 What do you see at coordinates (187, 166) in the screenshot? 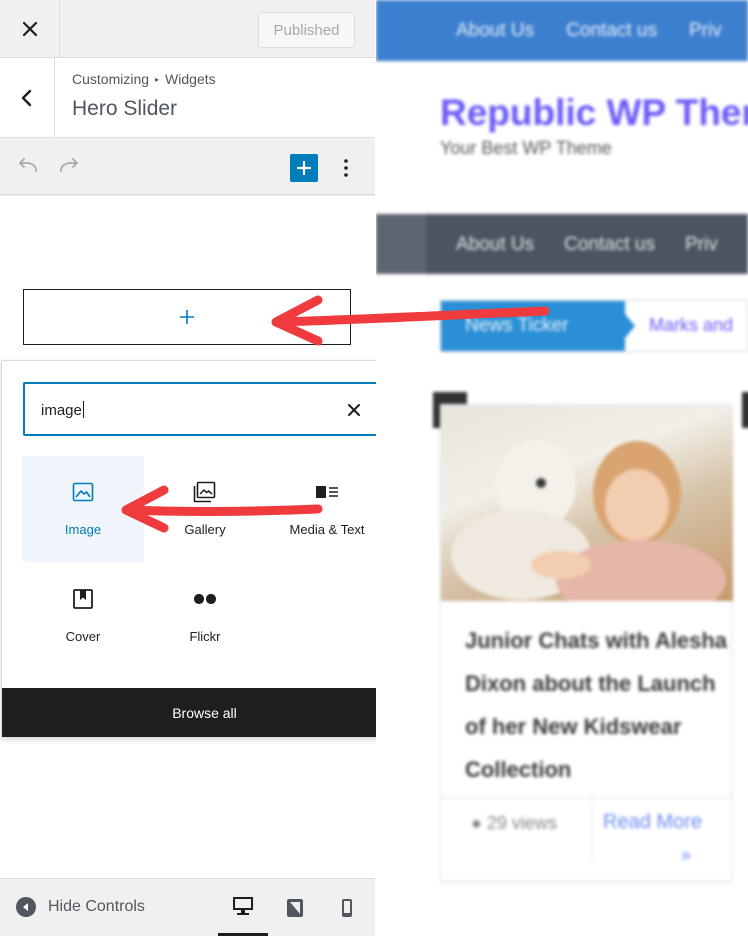
I see `editor-toolbar` at bounding box center [187, 166].